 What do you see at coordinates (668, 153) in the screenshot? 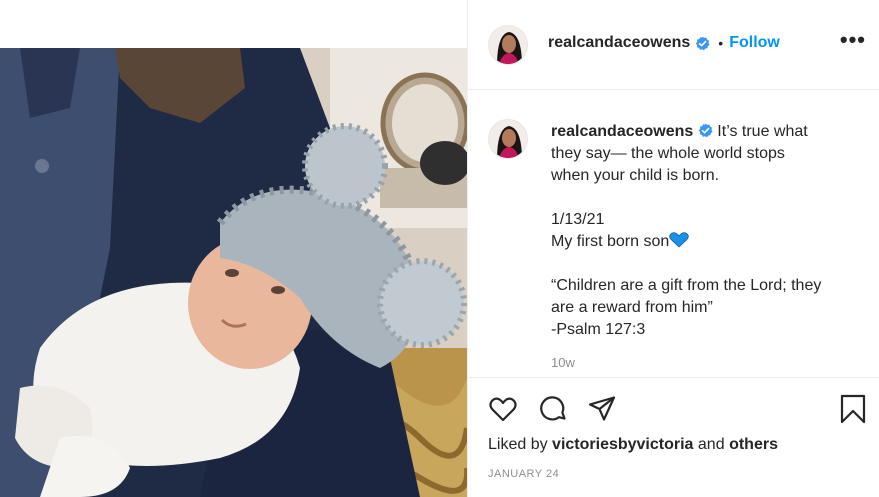
I see `caption-text-line2: they say— the whole world stops` at bounding box center [668, 153].